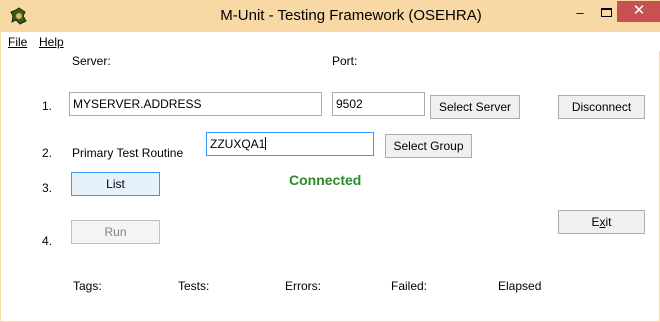  What do you see at coordinates (303, 286) in the screenshot?
I see `errors-label: Errors:` at bounding box center [303, 286].